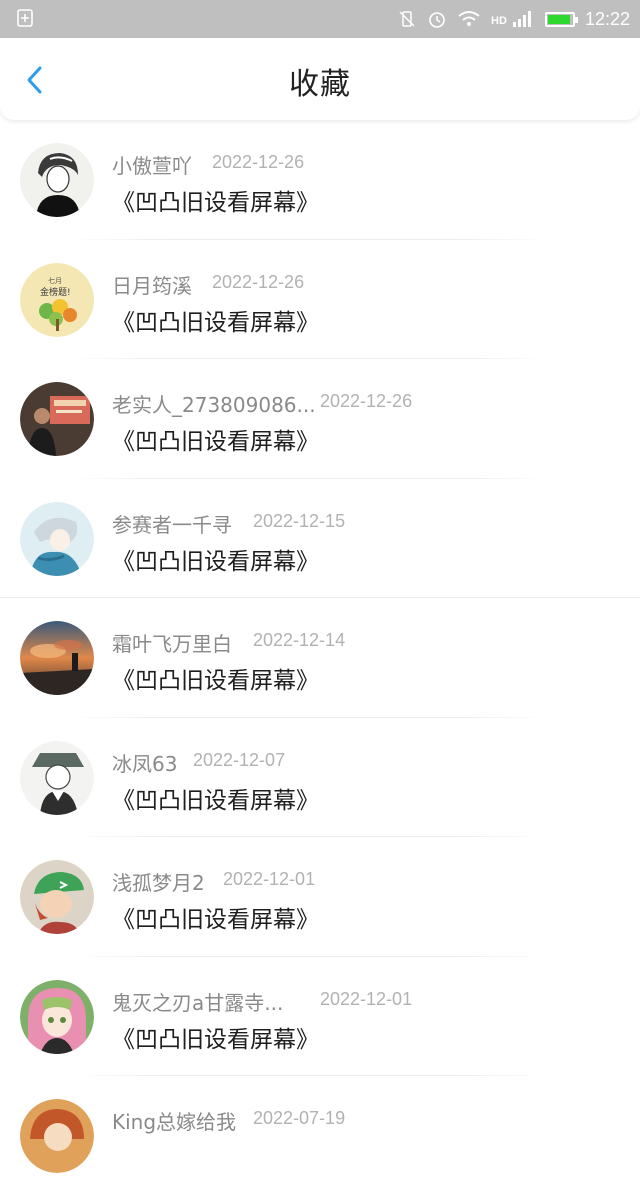 The image size is (640, 1196). Describe the element at coordinates (511, 19) in the screenshot. I see `hd-signal-icon: HD` at that location.